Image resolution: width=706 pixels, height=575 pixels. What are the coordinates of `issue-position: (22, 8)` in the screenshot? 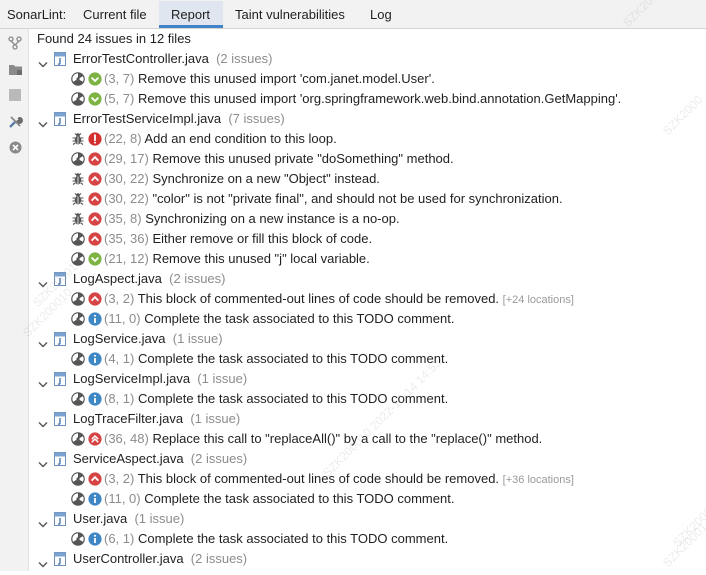 It's located at (123, 138).